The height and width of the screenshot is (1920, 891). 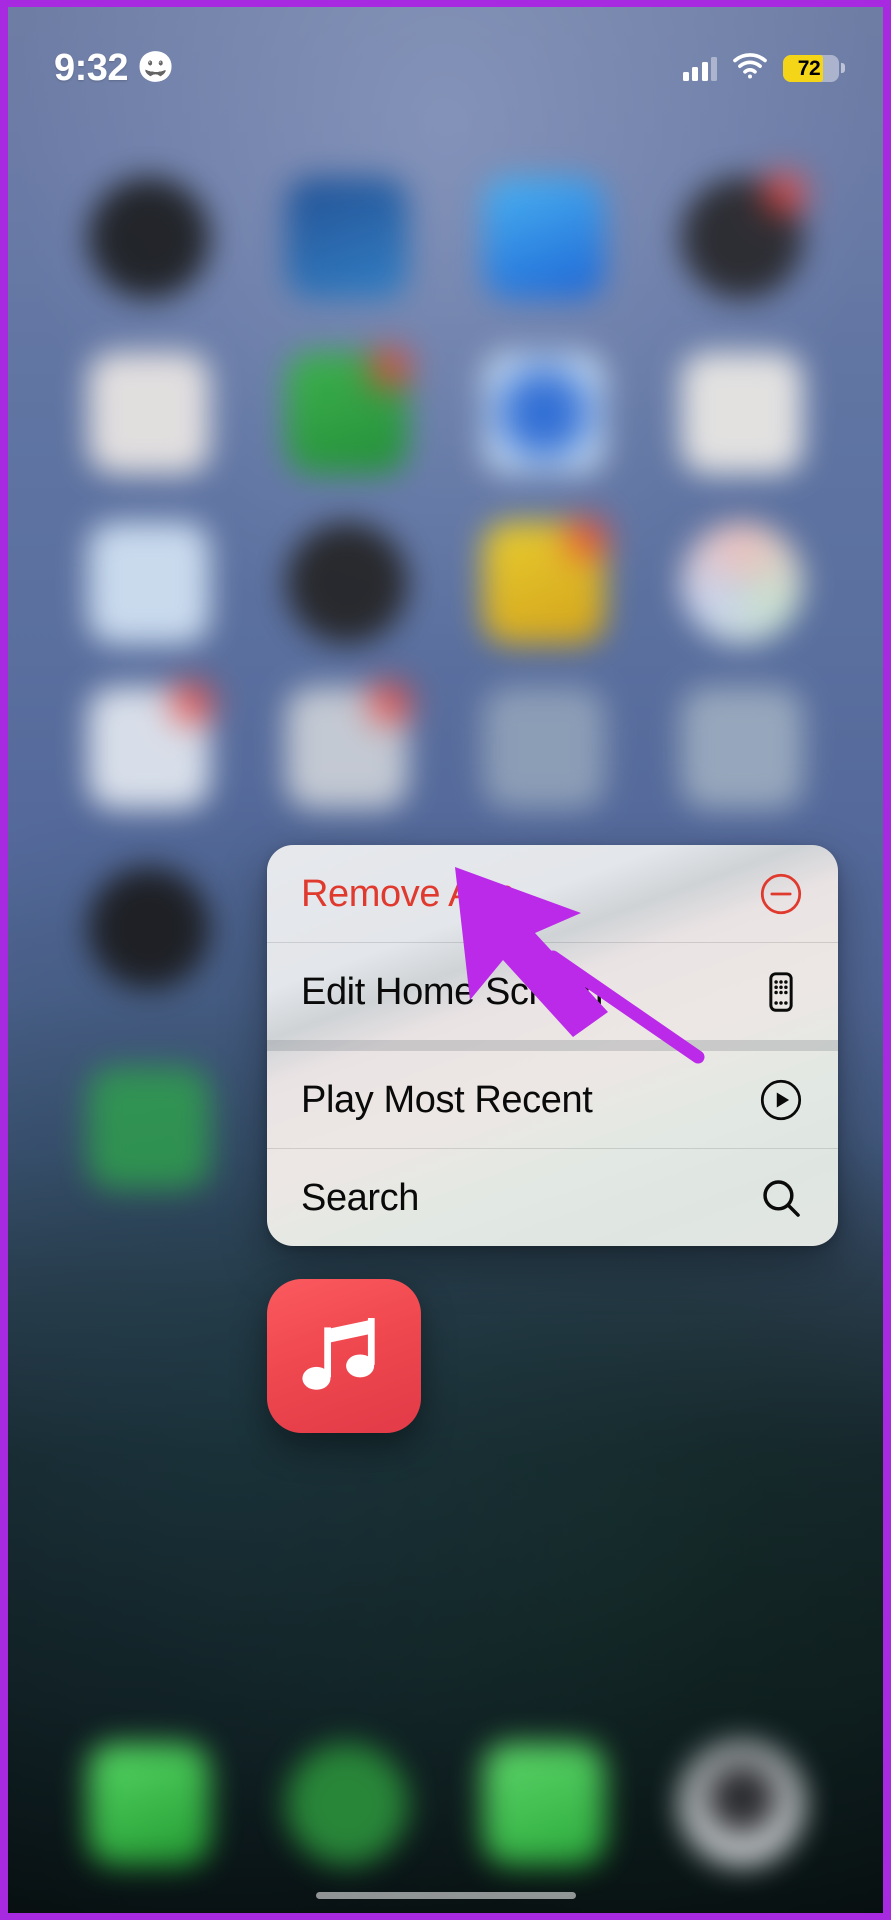 What do you see at coordinates (156, 67) in the screenshot?
I see `smiley-face-focus-icon: 😀` at bounding box center [156, 67].